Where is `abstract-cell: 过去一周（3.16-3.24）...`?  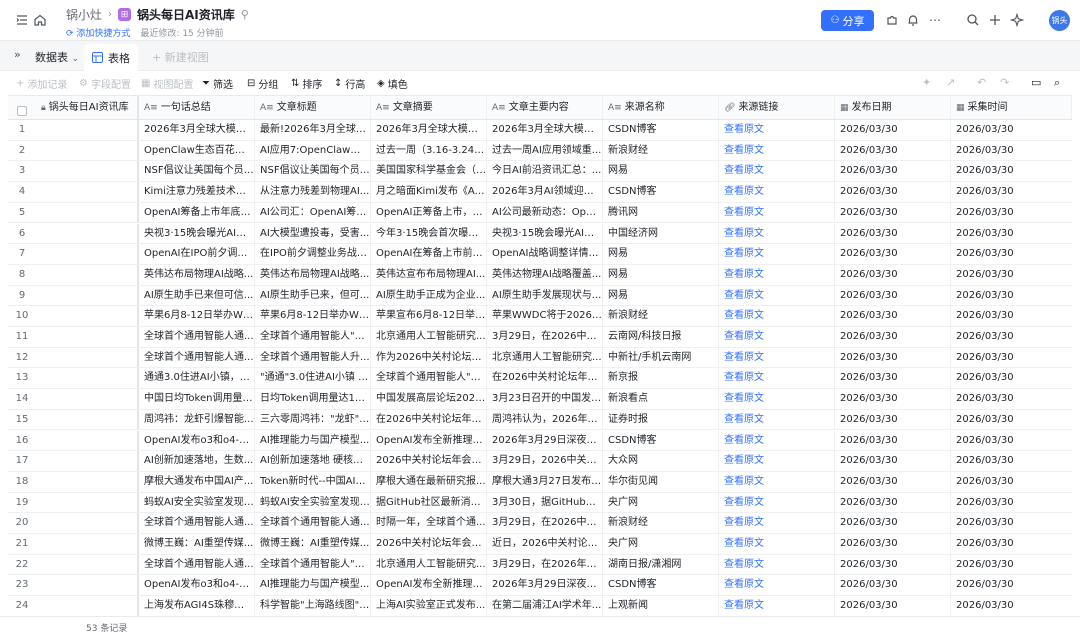 abstract-cell: 过去一周（3.16-3.24）... is located at coordinates (429, 150).